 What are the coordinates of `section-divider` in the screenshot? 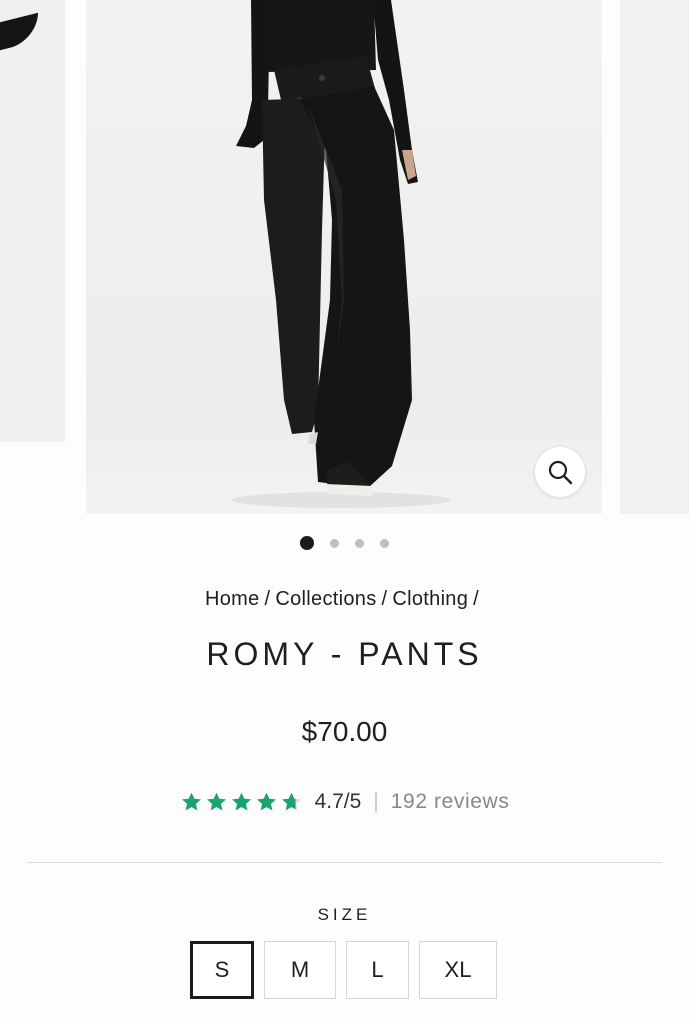 It's located at (344, 862).